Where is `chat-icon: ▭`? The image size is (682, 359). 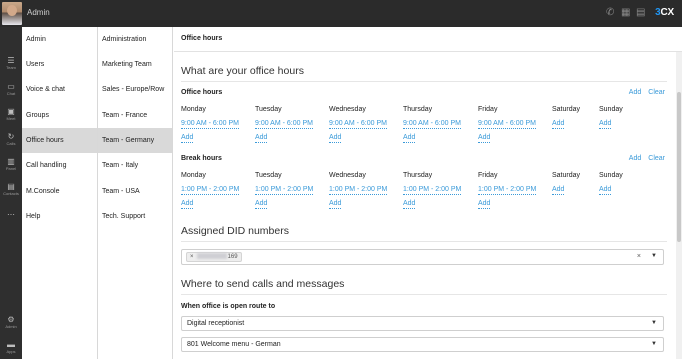
chat-icon: ▭ is located at coordinates (11, 86).